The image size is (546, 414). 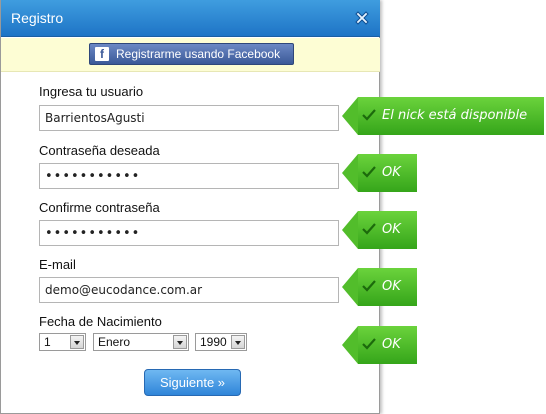 What do you see at coordinates (198, 54) in the screenshot?
I see `facebook-button-label: Registrarme usando Facebook` at bounding box center [198, 54].